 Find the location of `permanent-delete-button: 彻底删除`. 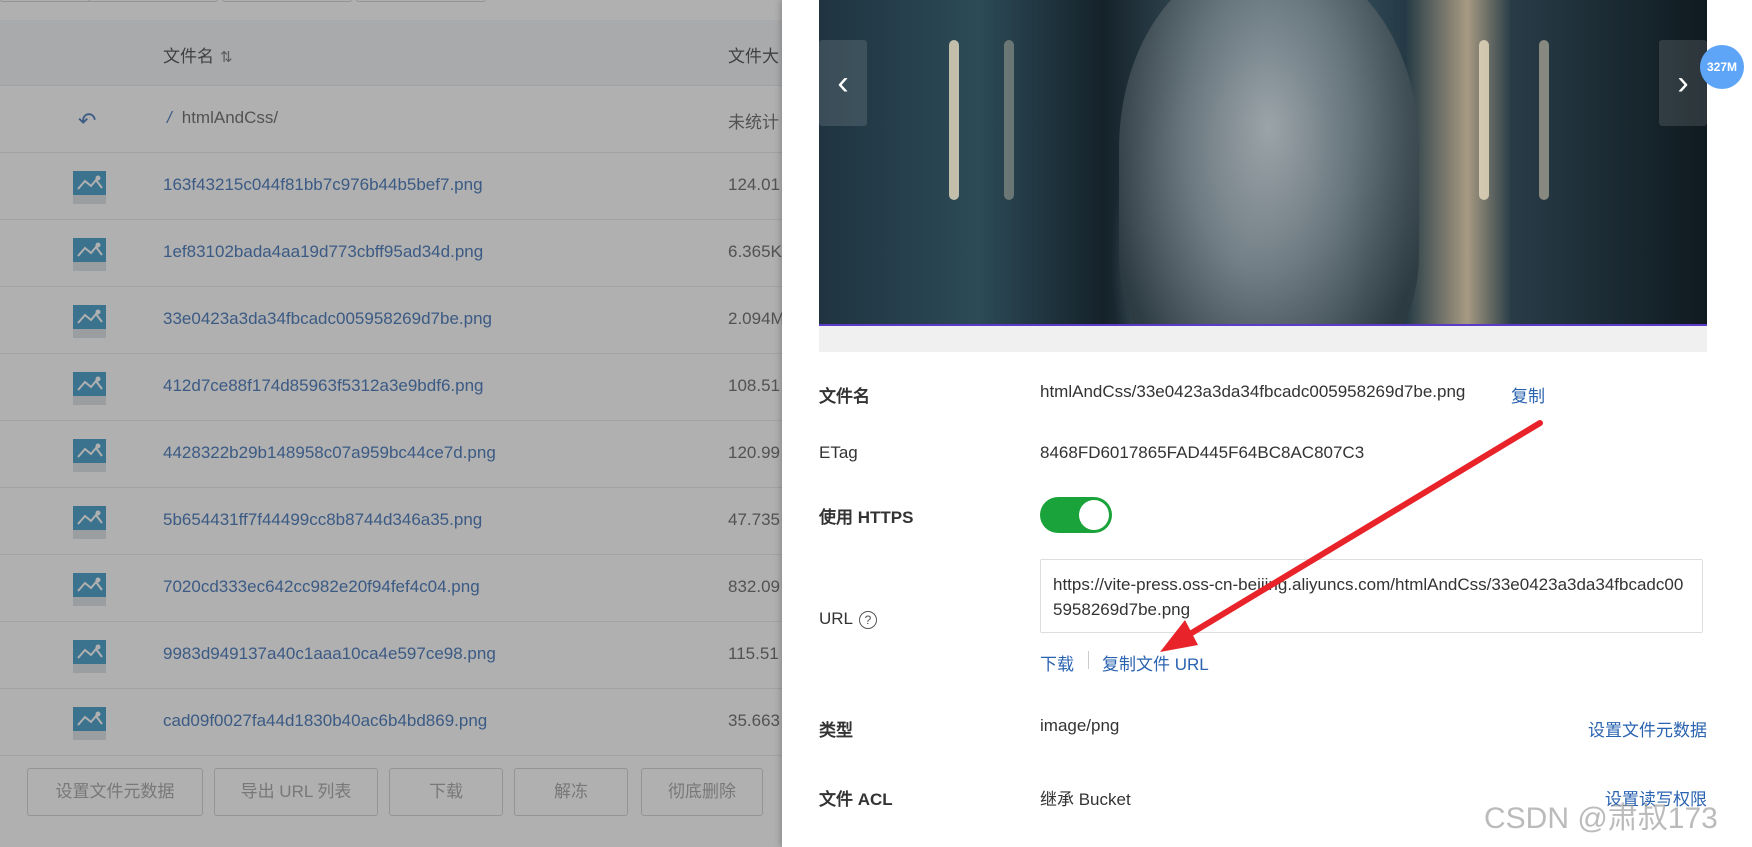

permanent-delete-button: 彻底删除 is located at coordinates (702, 792).